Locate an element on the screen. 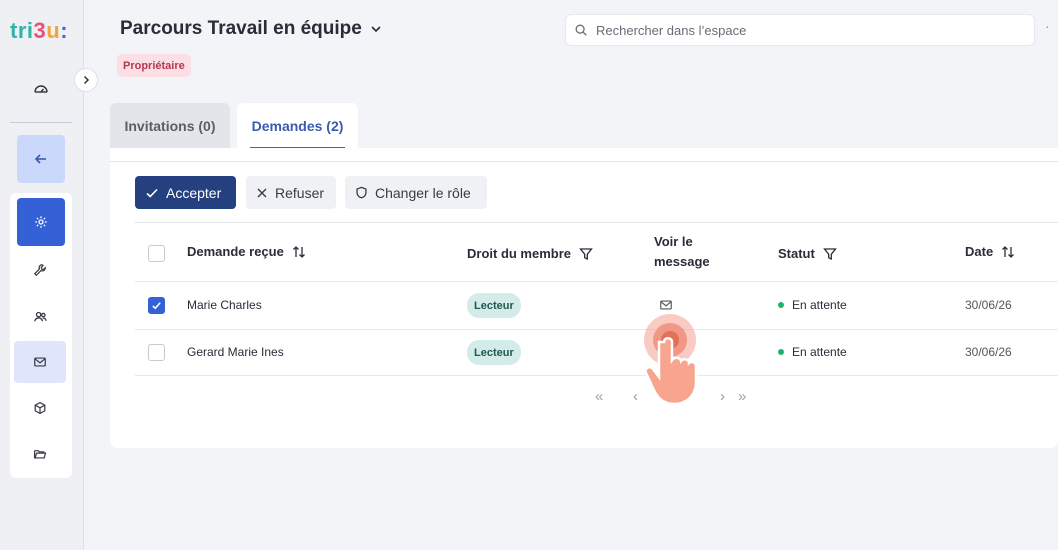 Image resolution: width=1058 pixels, height=550 pixels. sidebar-nav is located at coordinates (41, 335).